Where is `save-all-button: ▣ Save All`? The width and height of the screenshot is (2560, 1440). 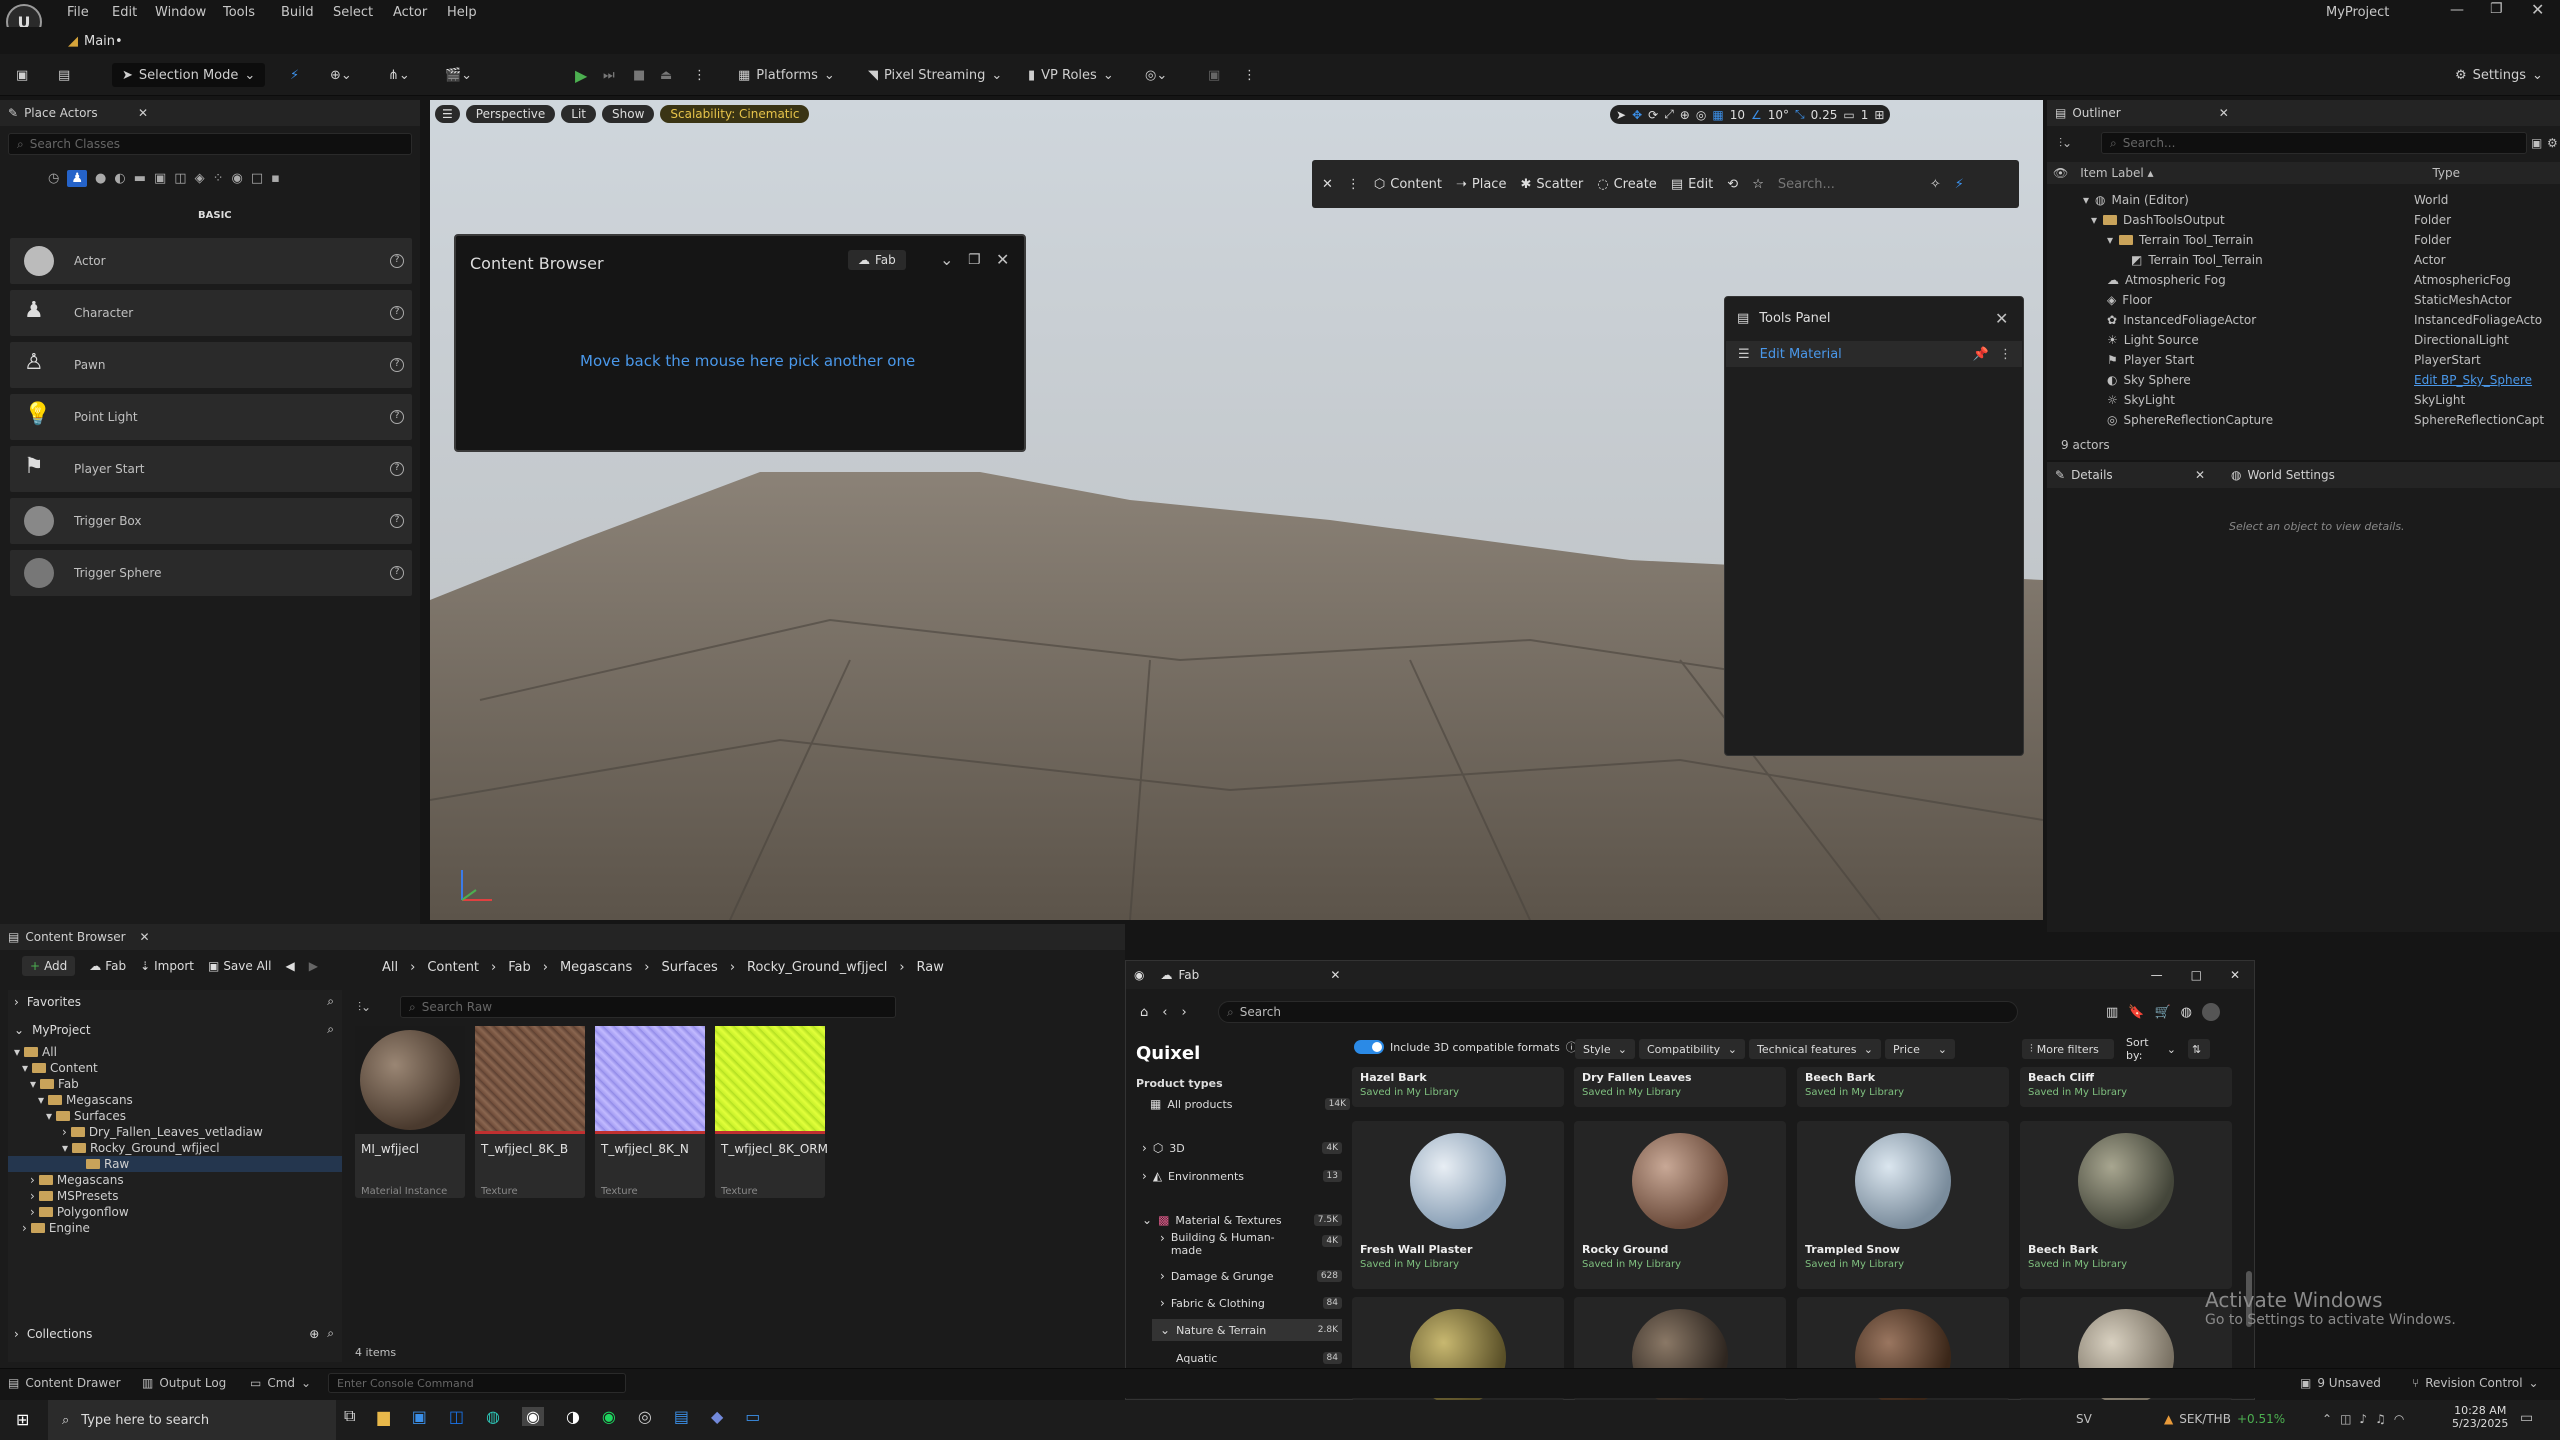
save-all-button: ▣ Save All is located at coordinates (240, 966).